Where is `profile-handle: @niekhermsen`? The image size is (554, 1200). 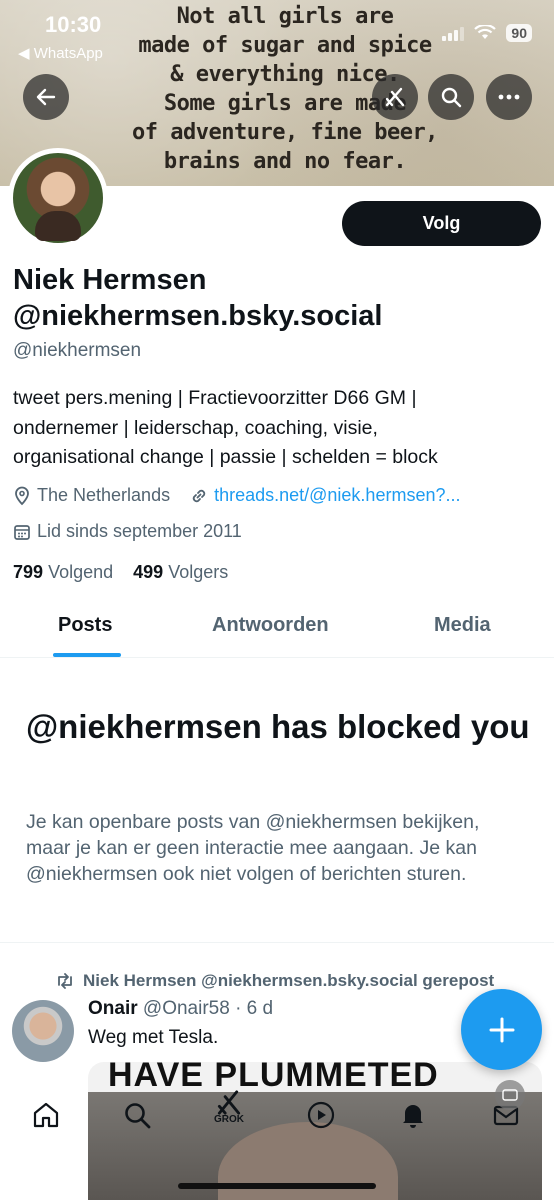 profile-handle: @niekhermsen is located at coordinates (77, 350).